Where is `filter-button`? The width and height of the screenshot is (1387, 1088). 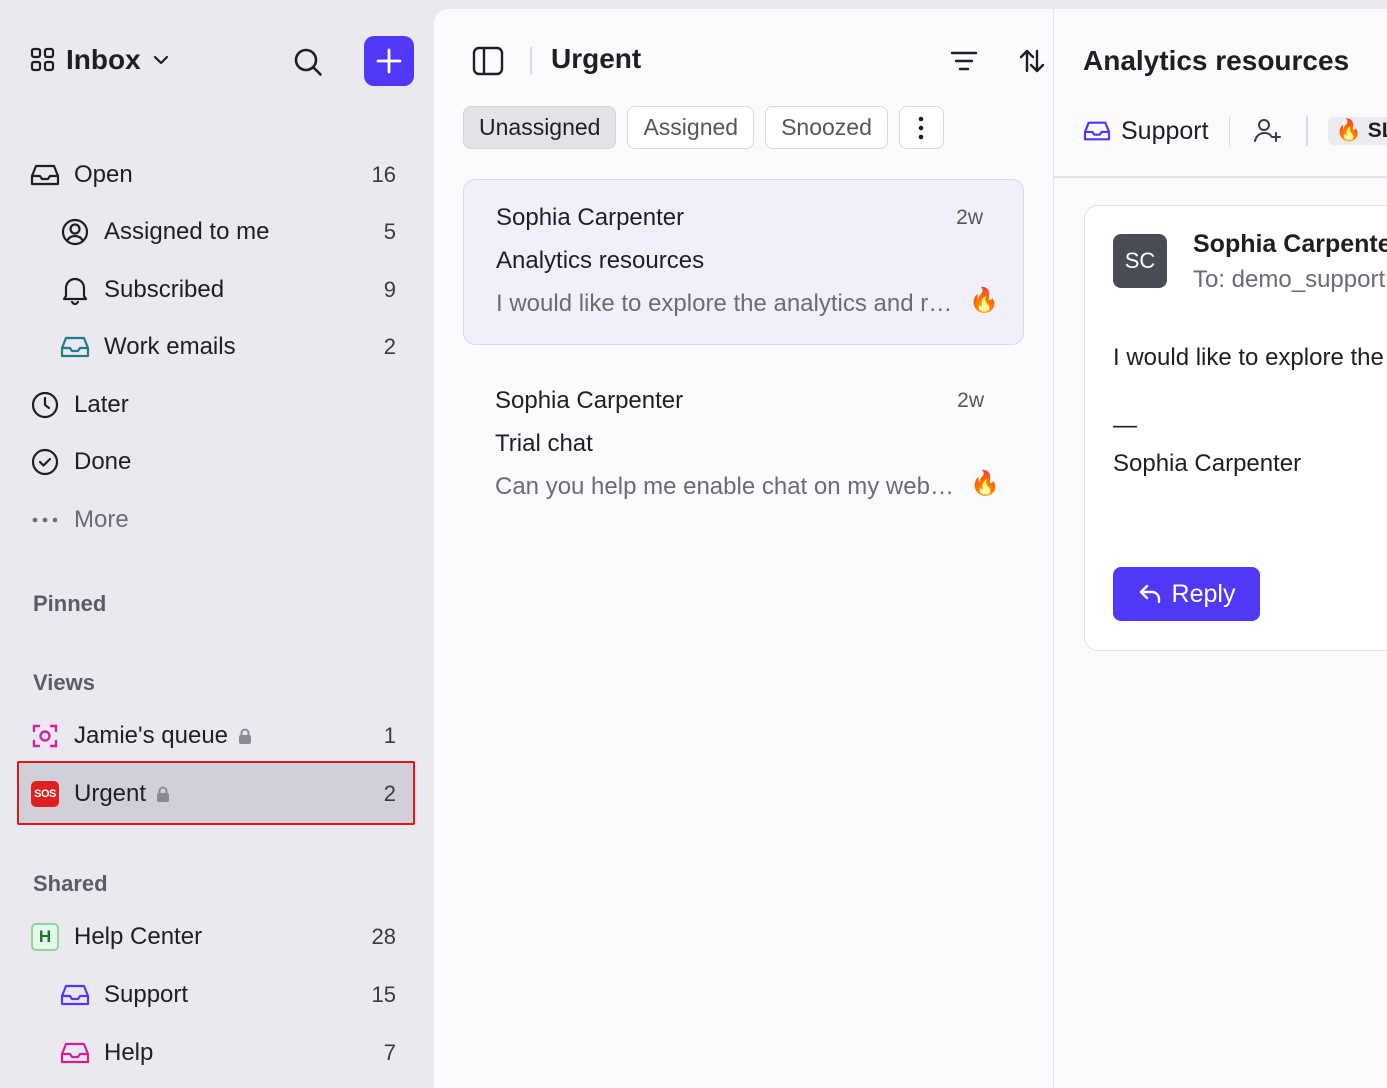 filter-button is located at coordinates (964, 61).